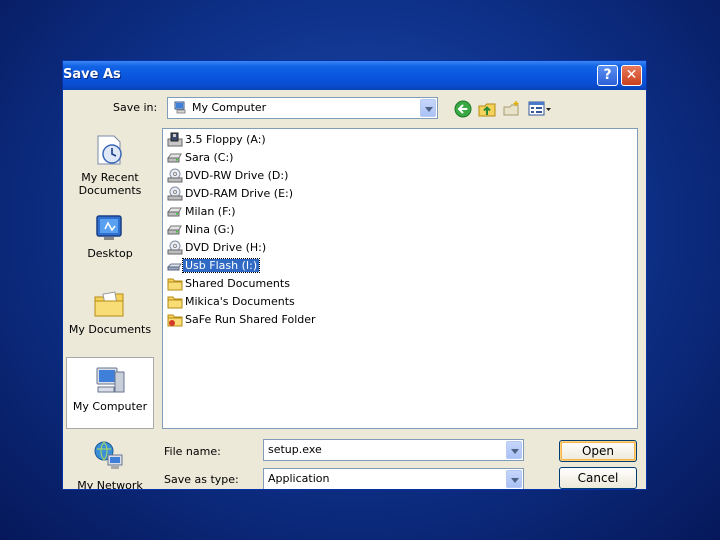 Image resolution: width=720 pixels, height=540 pixels. I want to click on save-in-value: My Computer, so click(229, 107).